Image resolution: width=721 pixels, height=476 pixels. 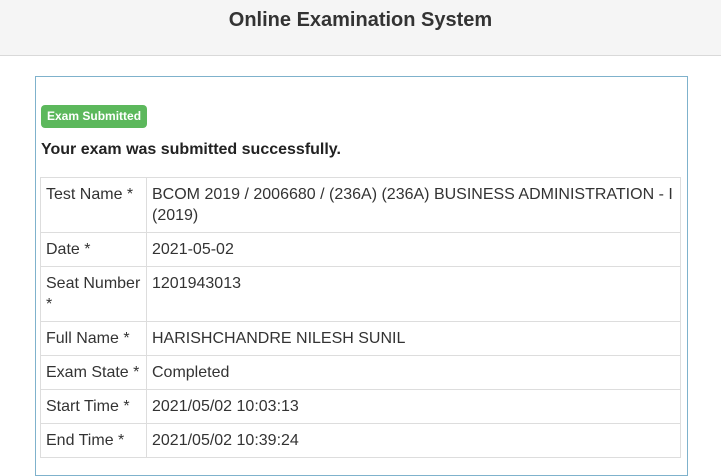 What do you see at coordinates (93, 440) in the screenshot?
I see `end-time-label: End Time *` at bounding box center [93, 440].